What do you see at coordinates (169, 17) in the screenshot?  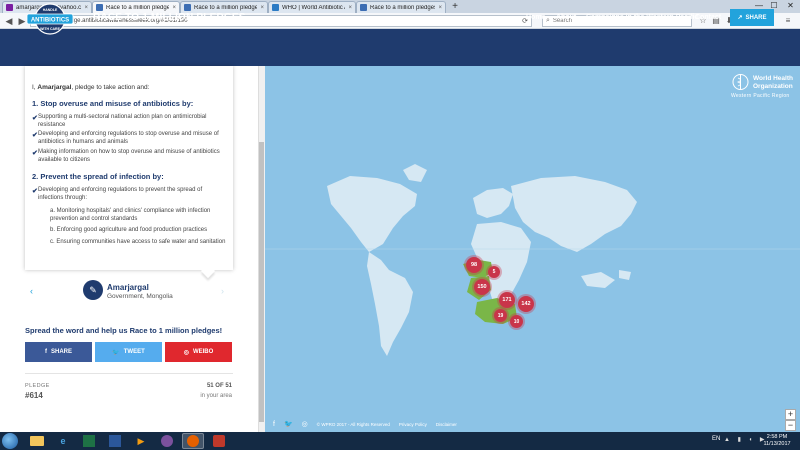 I see `site-title: RACE TO 1 MILLION PLEDGES` at bounding box center [169, 17].